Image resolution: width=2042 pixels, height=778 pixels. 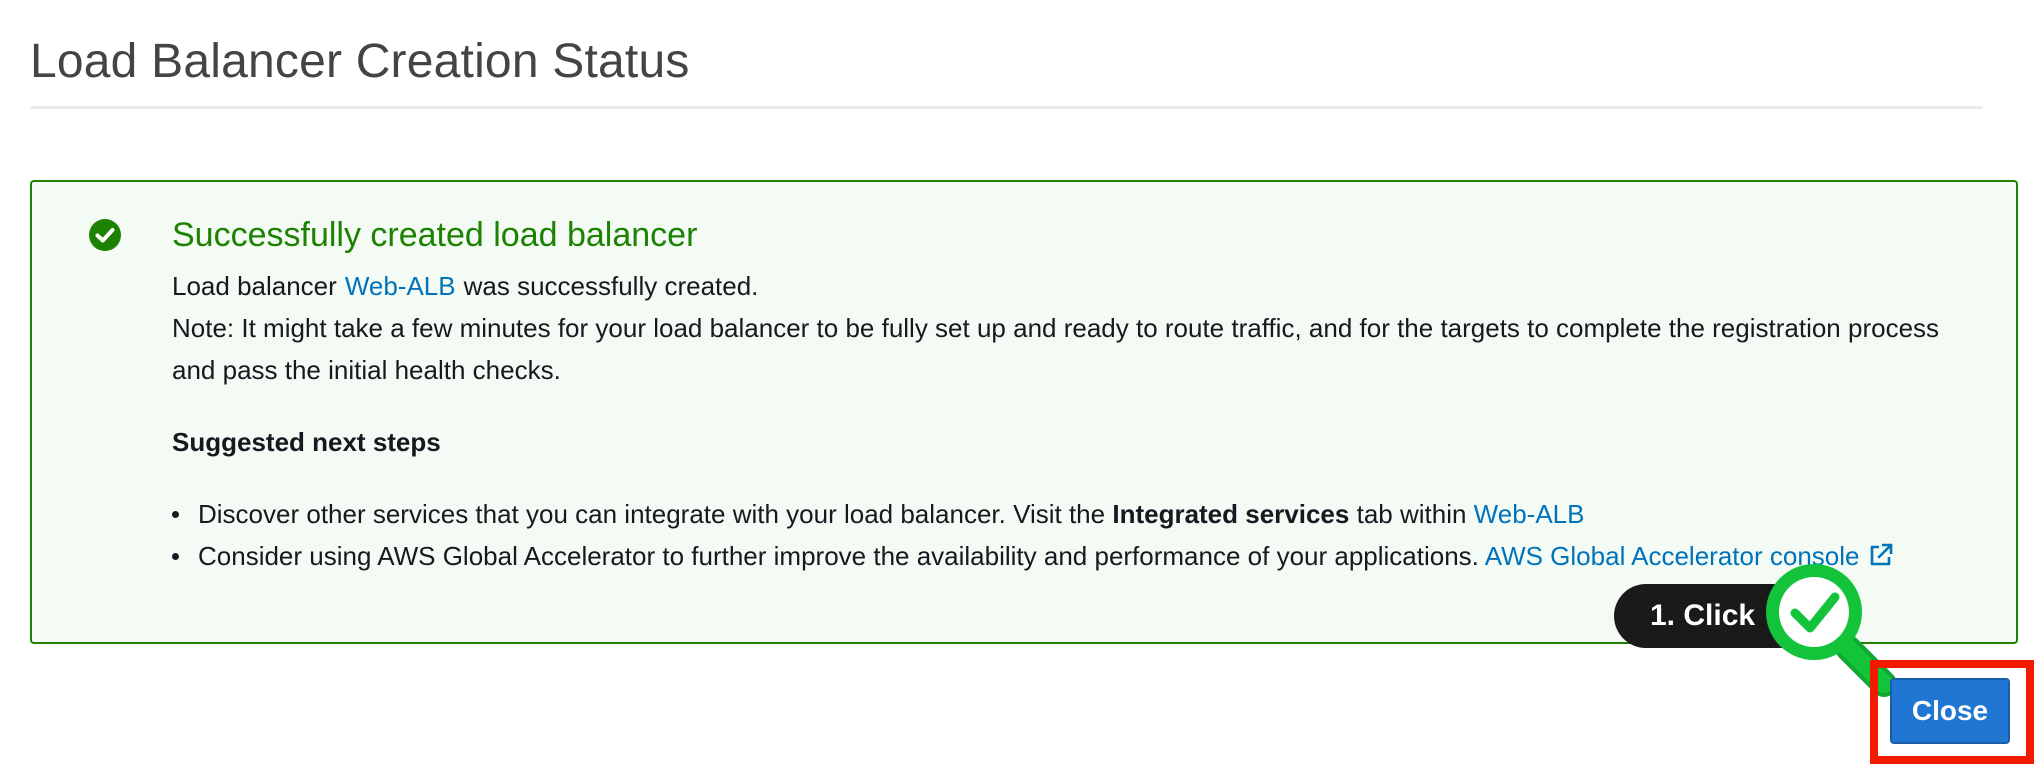 I want to click on message-prefix: Load balancer, so click(x=254, y=286).